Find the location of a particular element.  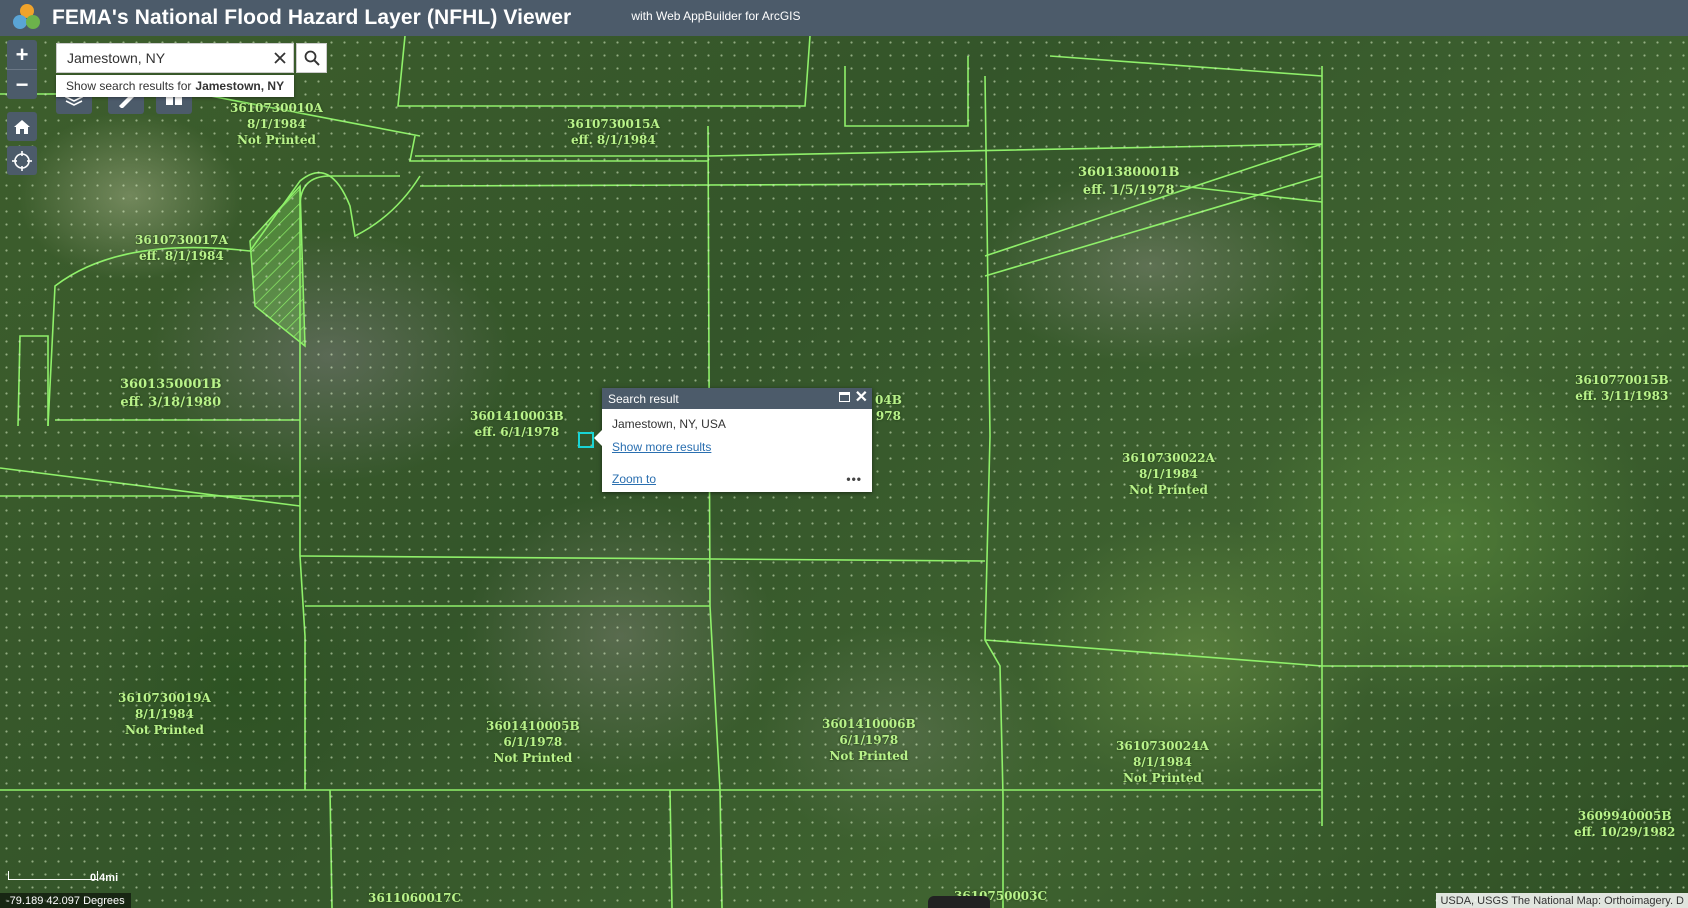

zoom-control: + − is located at coordinates (22, 69).